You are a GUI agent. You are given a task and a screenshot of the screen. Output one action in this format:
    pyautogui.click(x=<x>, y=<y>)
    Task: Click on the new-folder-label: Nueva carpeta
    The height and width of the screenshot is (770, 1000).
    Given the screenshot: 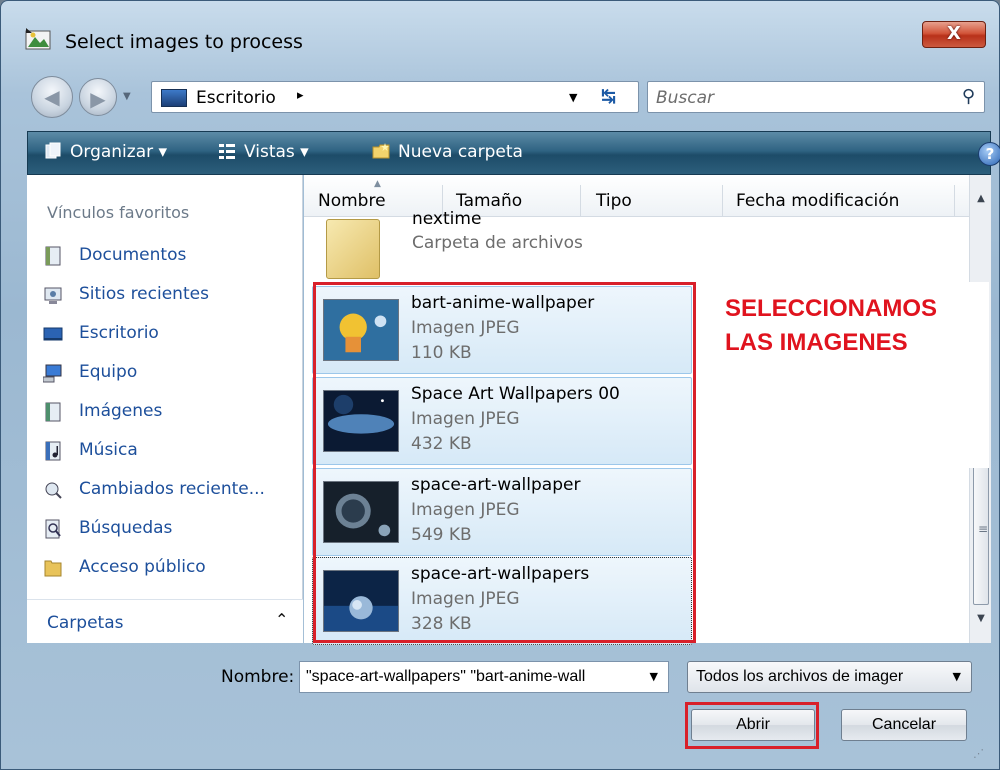 What is the action you would take?
    pyautogui.click(x=460, y=152)
    